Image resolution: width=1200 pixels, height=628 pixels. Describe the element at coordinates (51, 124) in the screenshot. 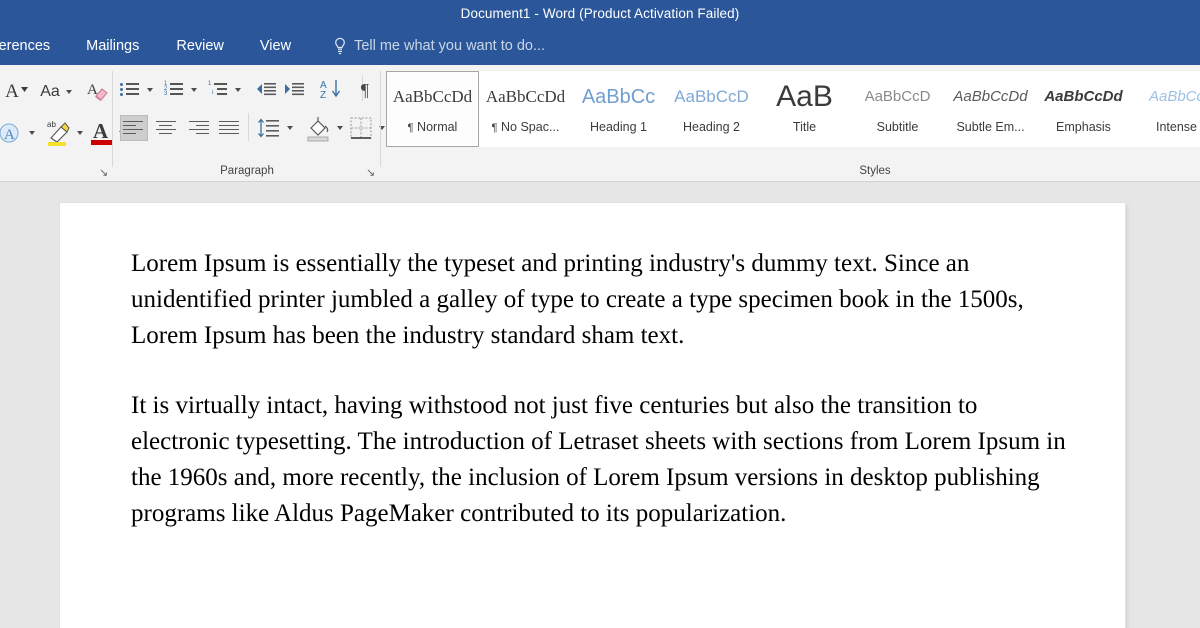

I see `svg-text: ab` at that location.